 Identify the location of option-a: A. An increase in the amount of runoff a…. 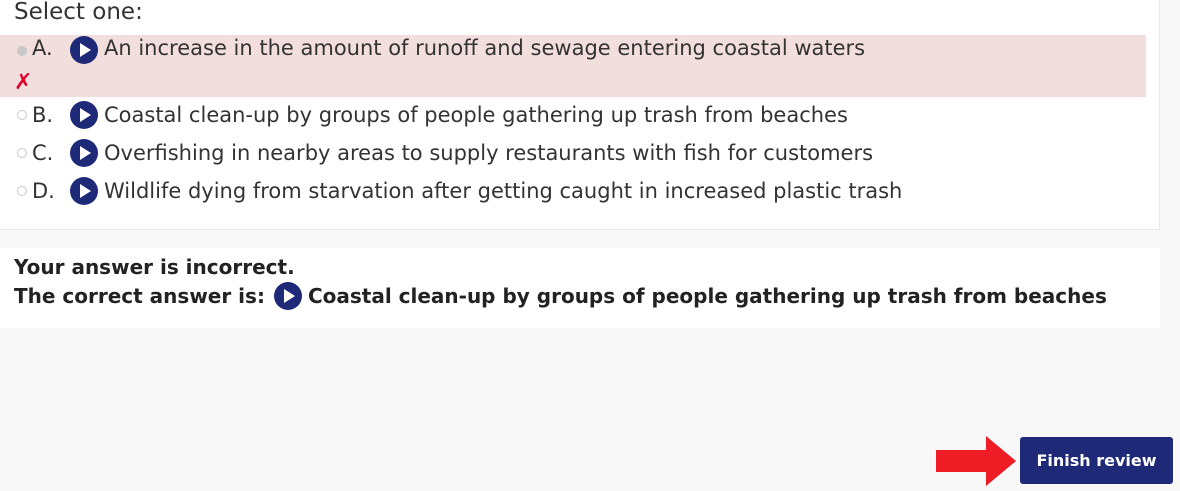
(573, 66).